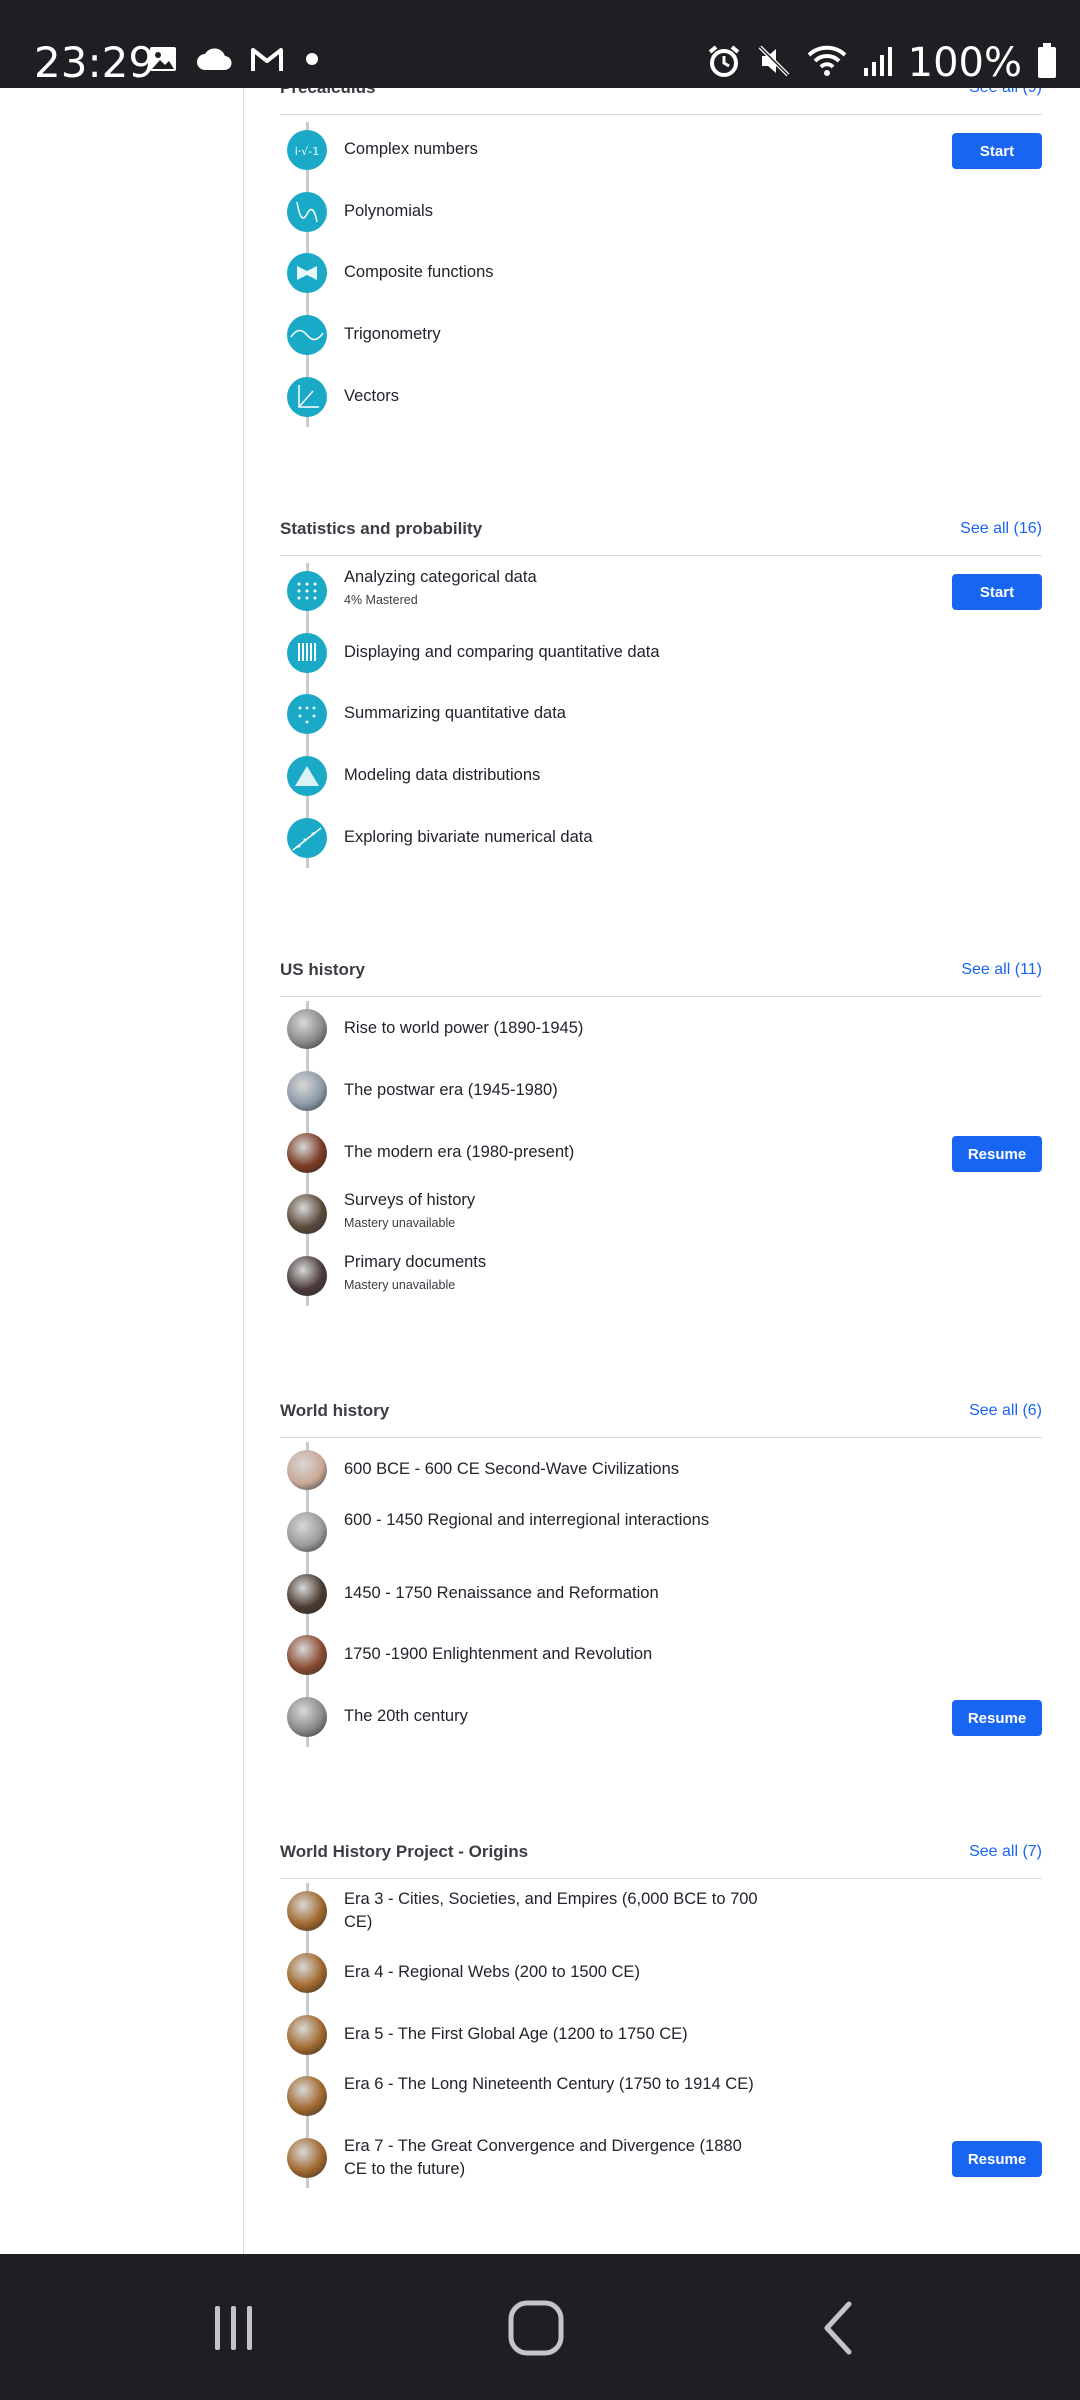 The height and width of the screenshot is (2400, 1080). I want to click on battery-percentage: 100%, so click(964, 63).